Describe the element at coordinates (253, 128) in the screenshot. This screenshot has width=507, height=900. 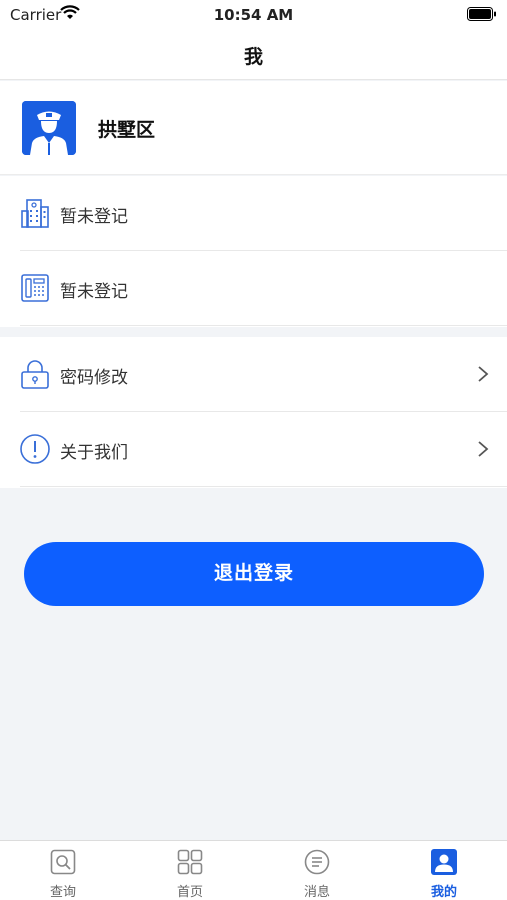
I see `profile-header: 拱墅区` at that location.